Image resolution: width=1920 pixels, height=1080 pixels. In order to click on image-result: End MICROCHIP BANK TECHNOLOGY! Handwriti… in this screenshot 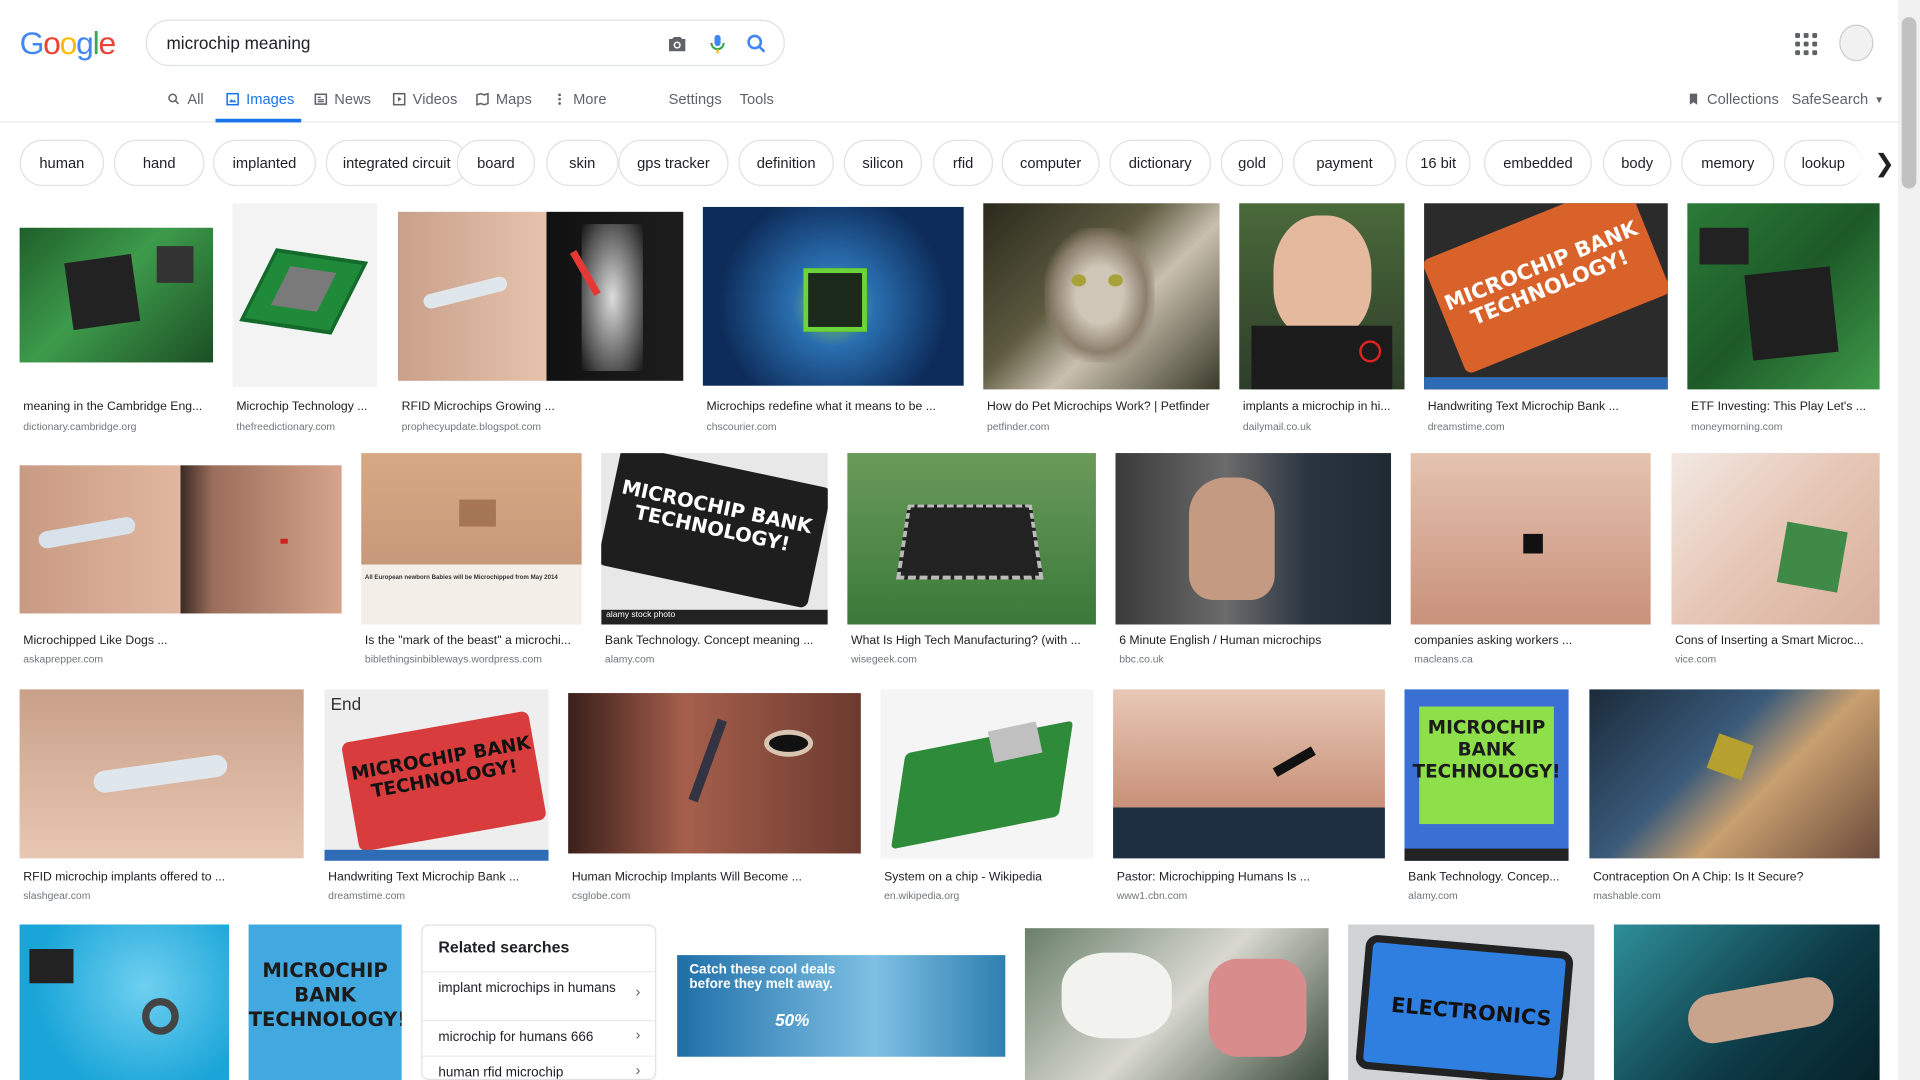, I will do `click(436, 798)`.